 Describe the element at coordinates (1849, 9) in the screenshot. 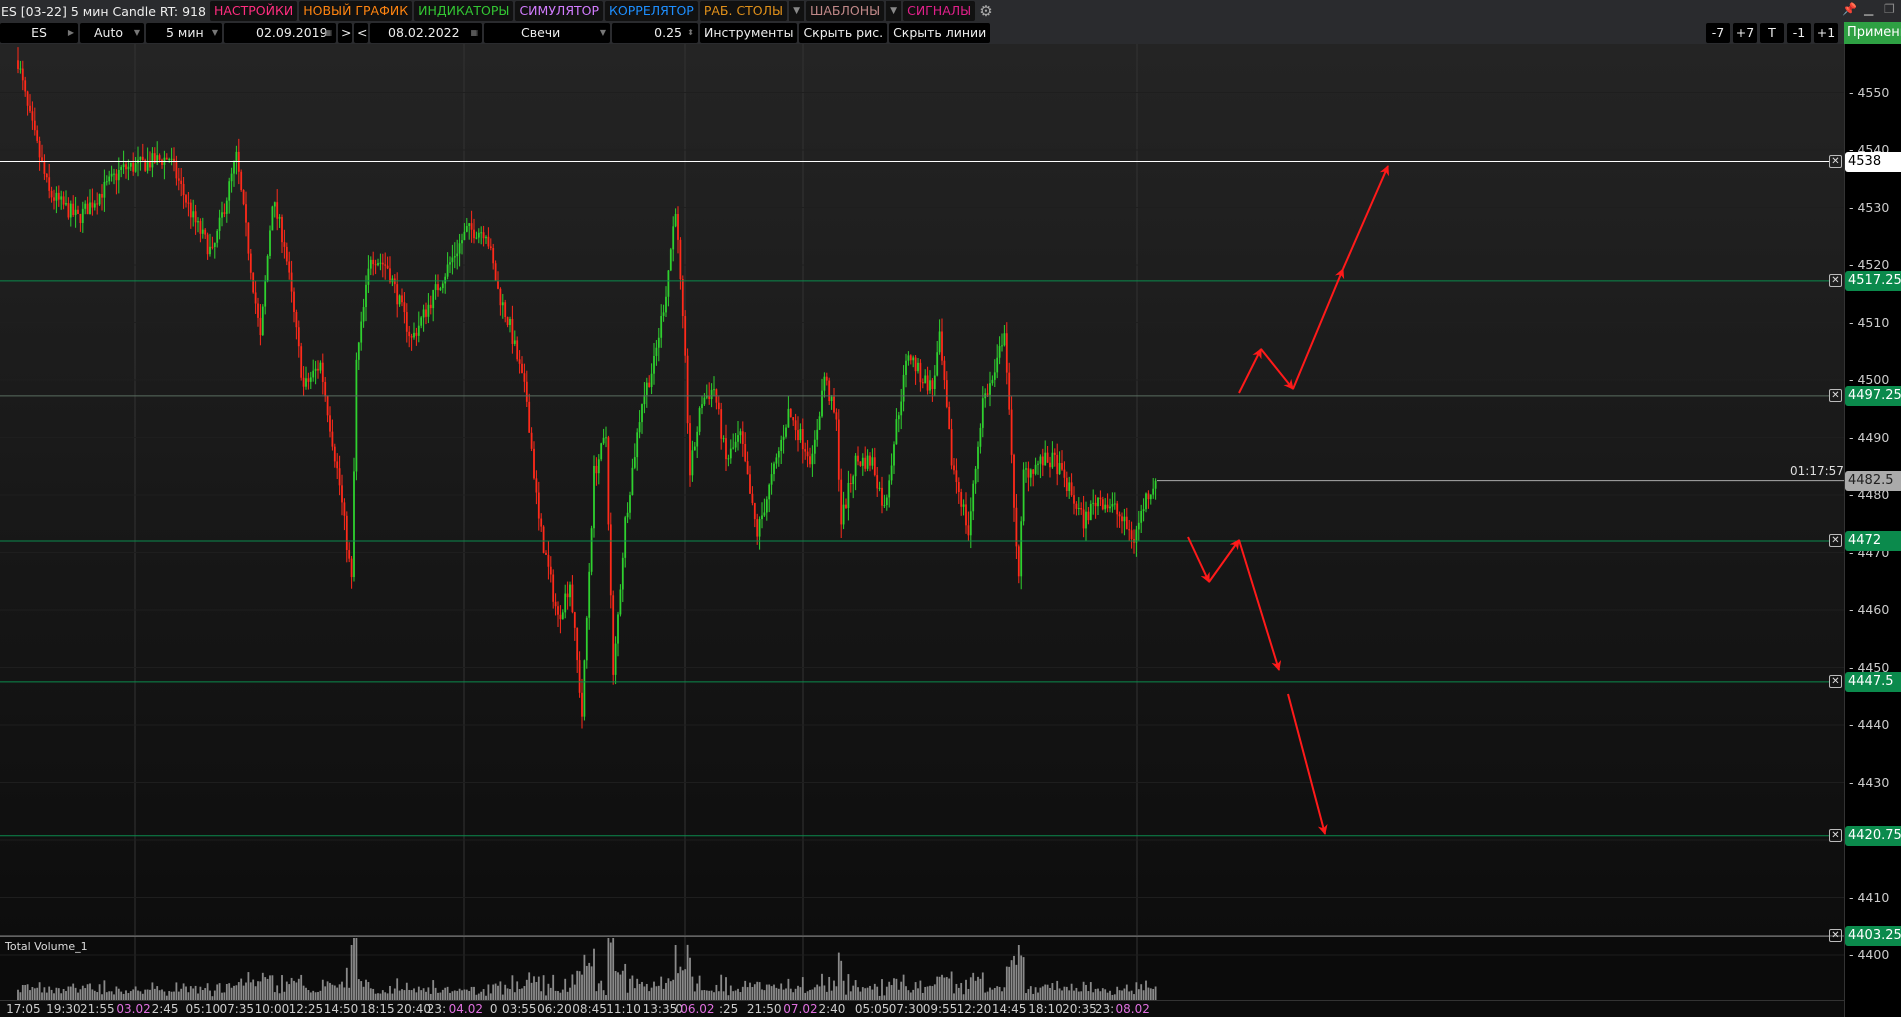

I see `pin-icon: 📌` at that location.